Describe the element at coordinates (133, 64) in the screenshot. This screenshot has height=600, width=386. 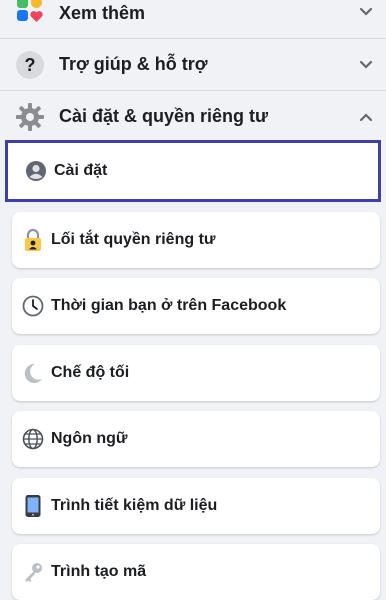
I see `section-label: Trợ giúp & hỗ trợ` at that location.